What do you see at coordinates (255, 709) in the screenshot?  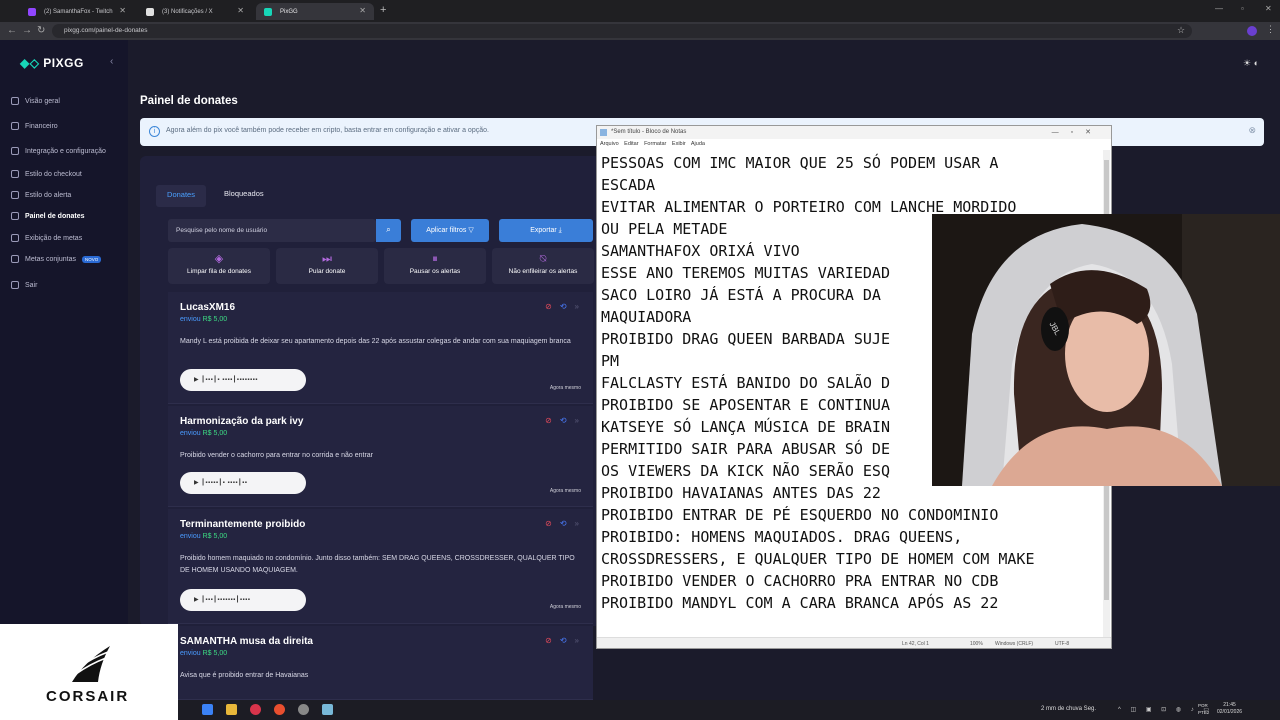 I see `app-icon` at bounding box center [255, 709].